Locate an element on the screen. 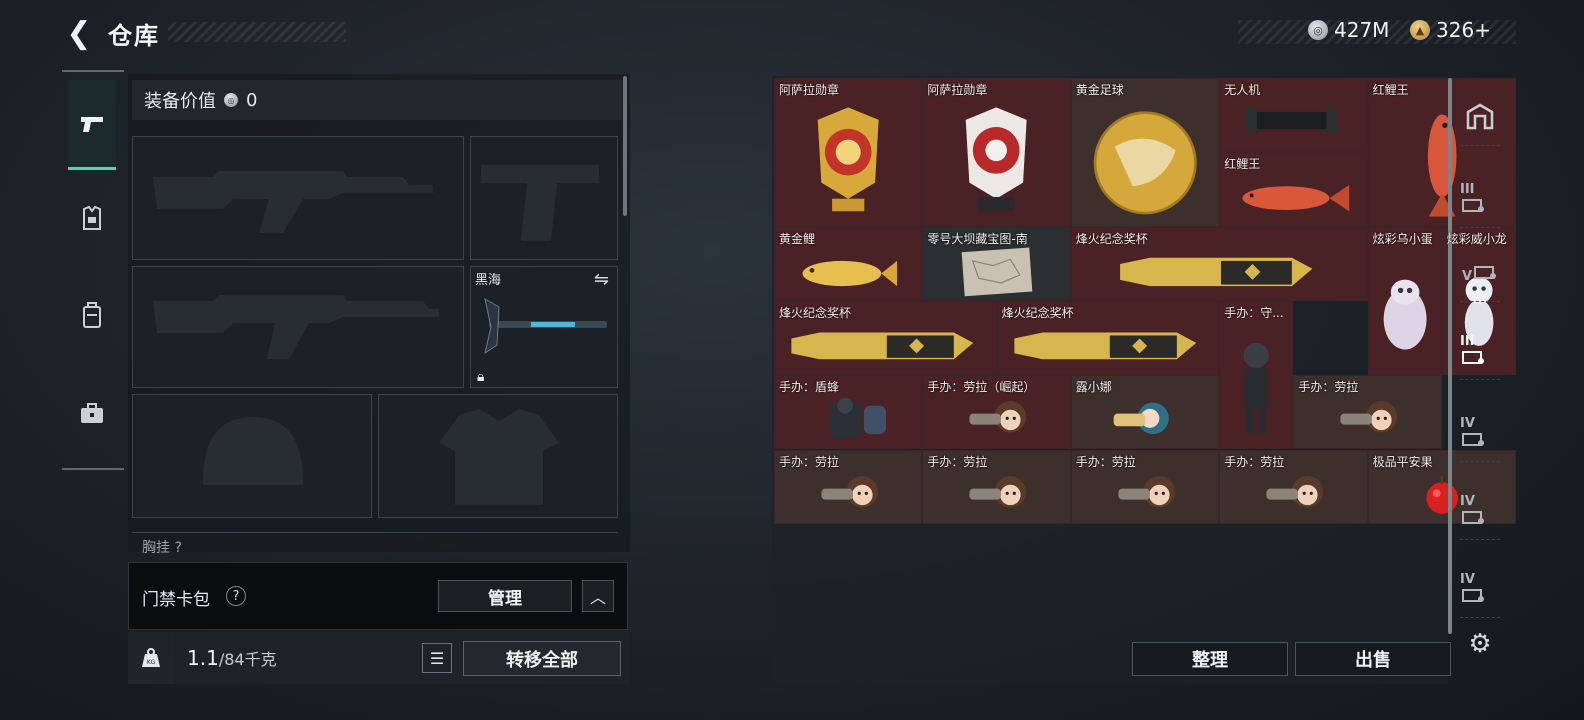 This screenshot has height=720, width=1584. primary-weapon-slot is located at coordinates (298, 198).